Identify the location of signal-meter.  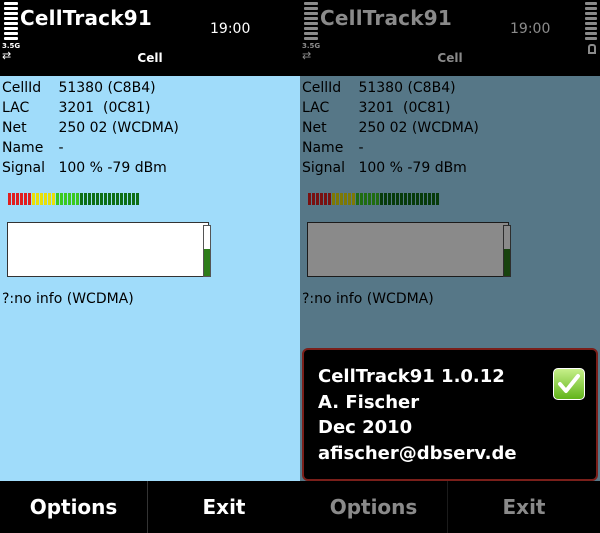
(74, 199).